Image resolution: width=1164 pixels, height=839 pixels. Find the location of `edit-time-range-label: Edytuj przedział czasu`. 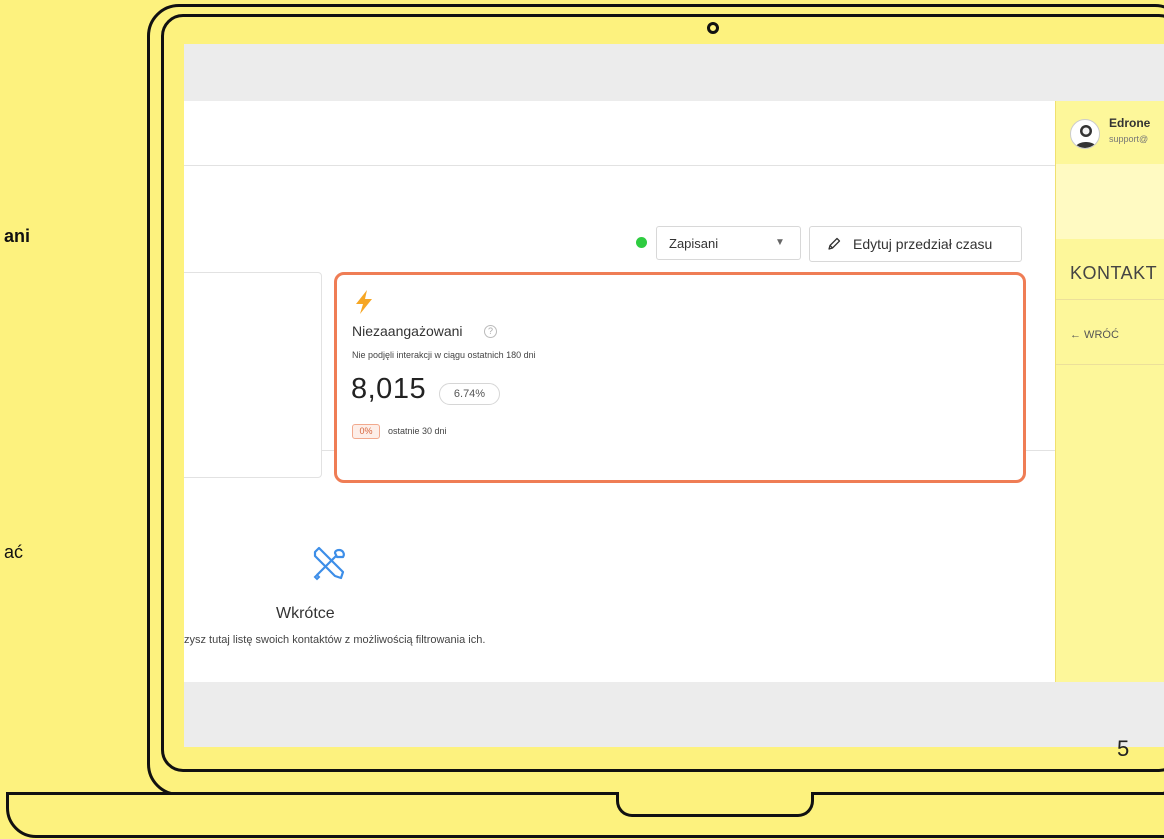

edit-time-range-label: Edytuj przedział czasu is located at coordinates (923, 244).